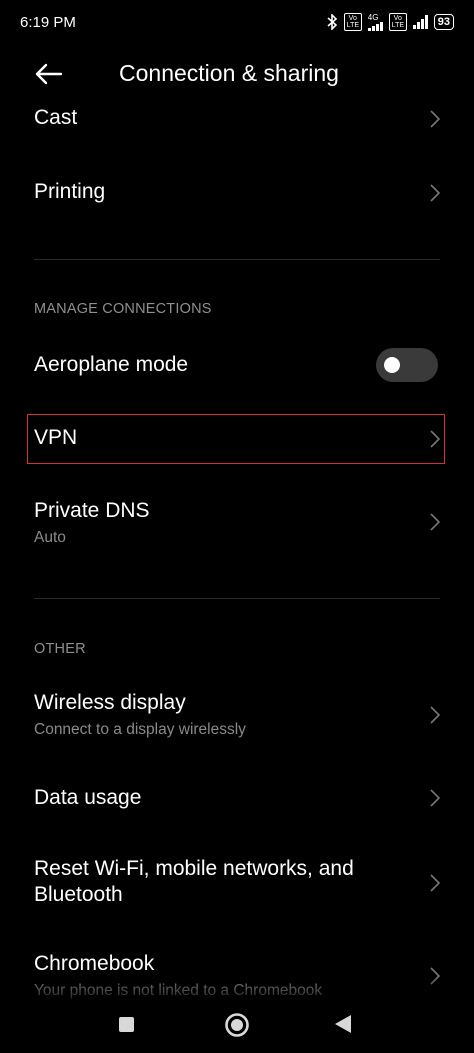  I want to click on printing-item: Printing, so click(237, 195).